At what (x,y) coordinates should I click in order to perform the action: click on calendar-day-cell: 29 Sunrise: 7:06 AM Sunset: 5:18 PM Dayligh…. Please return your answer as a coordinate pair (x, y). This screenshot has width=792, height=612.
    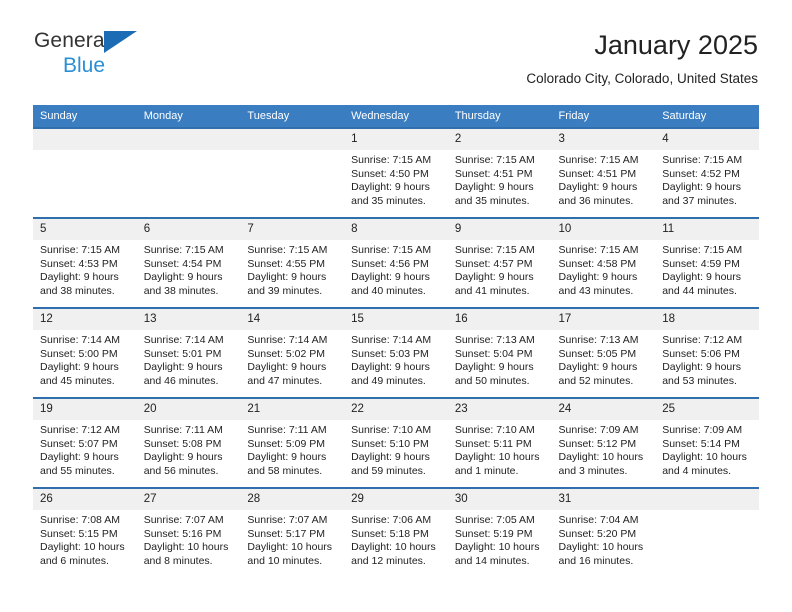
    Looking at the image, I should click on (396, 532).